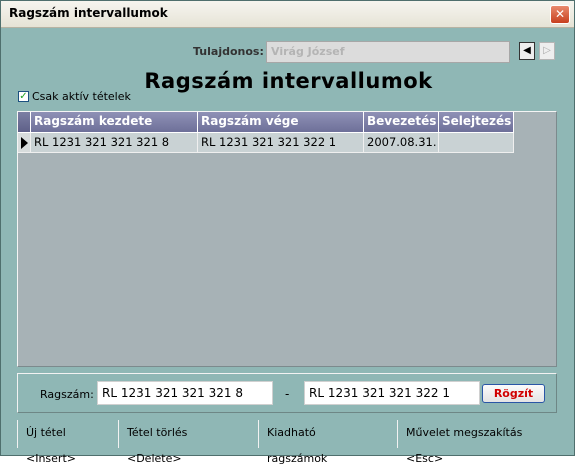 This screenshot has height=472, width=575. I want to click on close-button: ✕, so click(560, 14).